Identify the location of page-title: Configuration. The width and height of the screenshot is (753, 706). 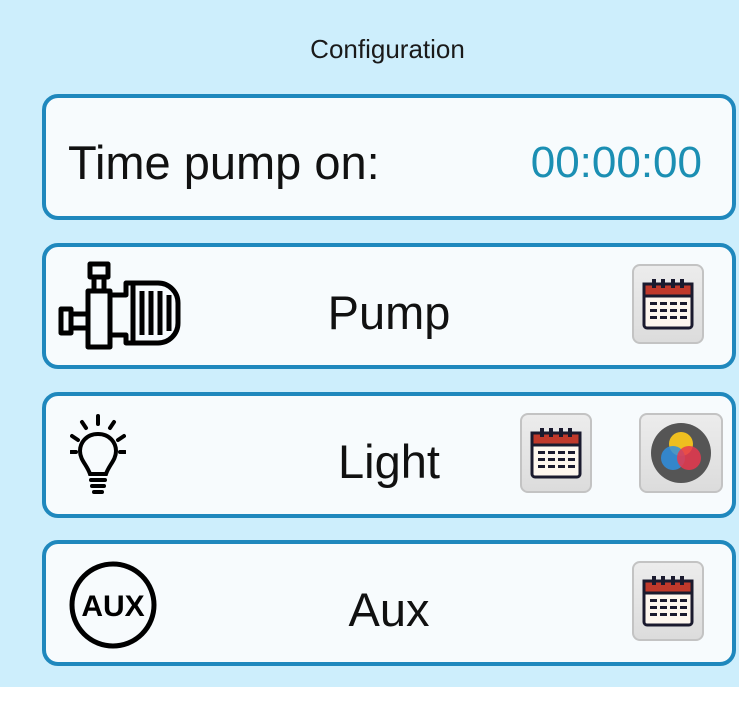
(387, 49).